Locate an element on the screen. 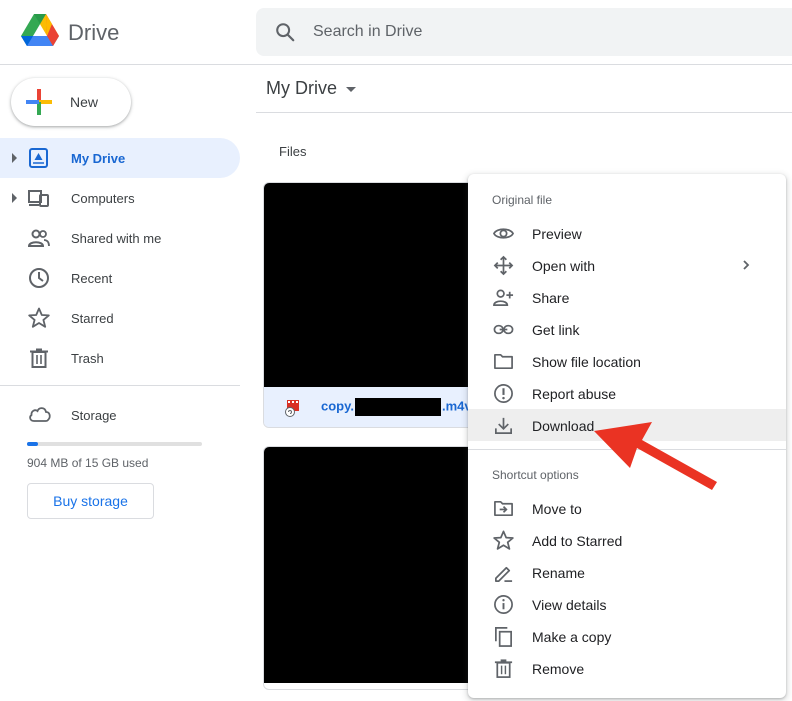  open-with-icon is located at coordinates (503, 265).